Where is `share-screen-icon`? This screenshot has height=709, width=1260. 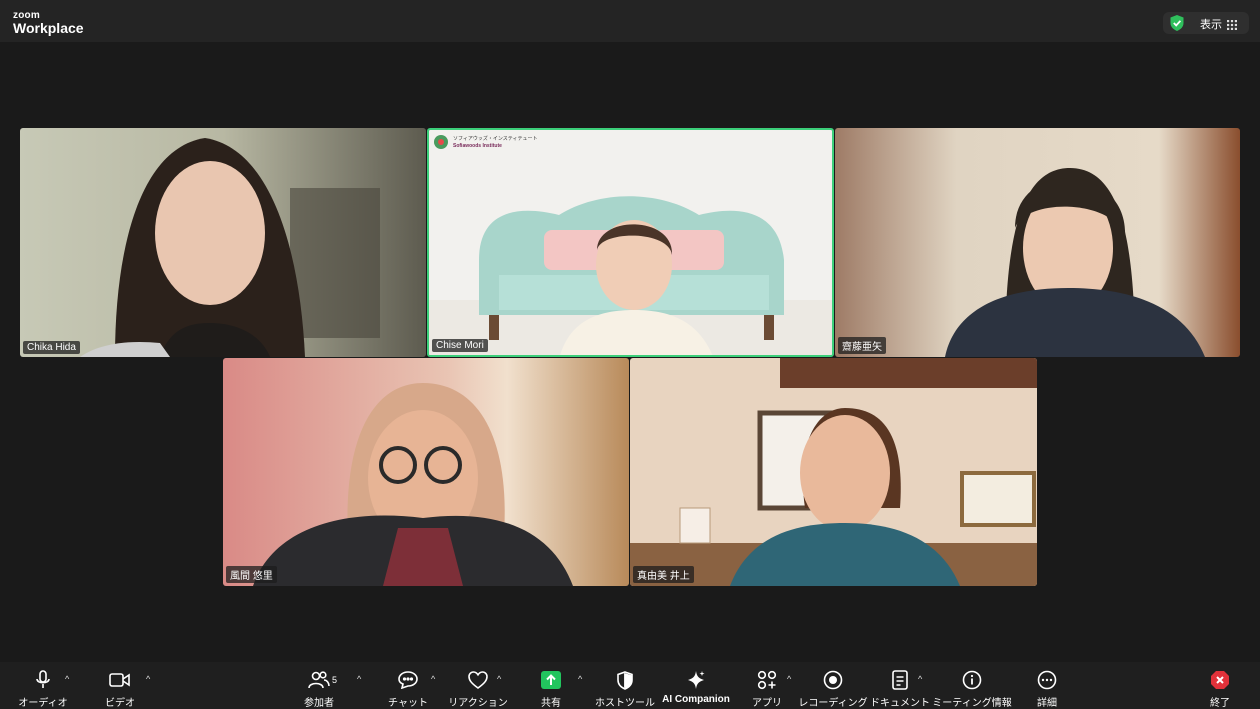 share-screen-icon is located at coordinates (551, 680).